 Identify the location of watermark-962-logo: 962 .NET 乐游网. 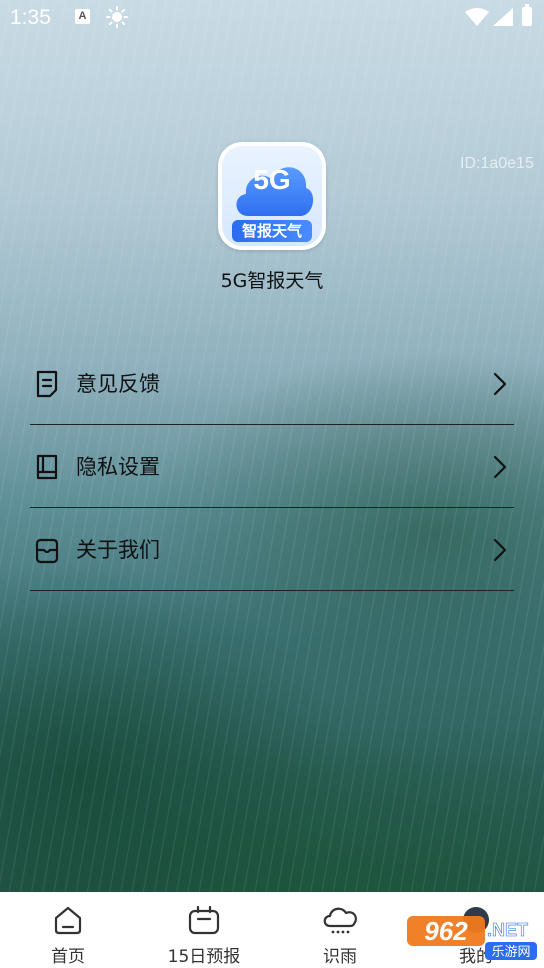
(472, 938).